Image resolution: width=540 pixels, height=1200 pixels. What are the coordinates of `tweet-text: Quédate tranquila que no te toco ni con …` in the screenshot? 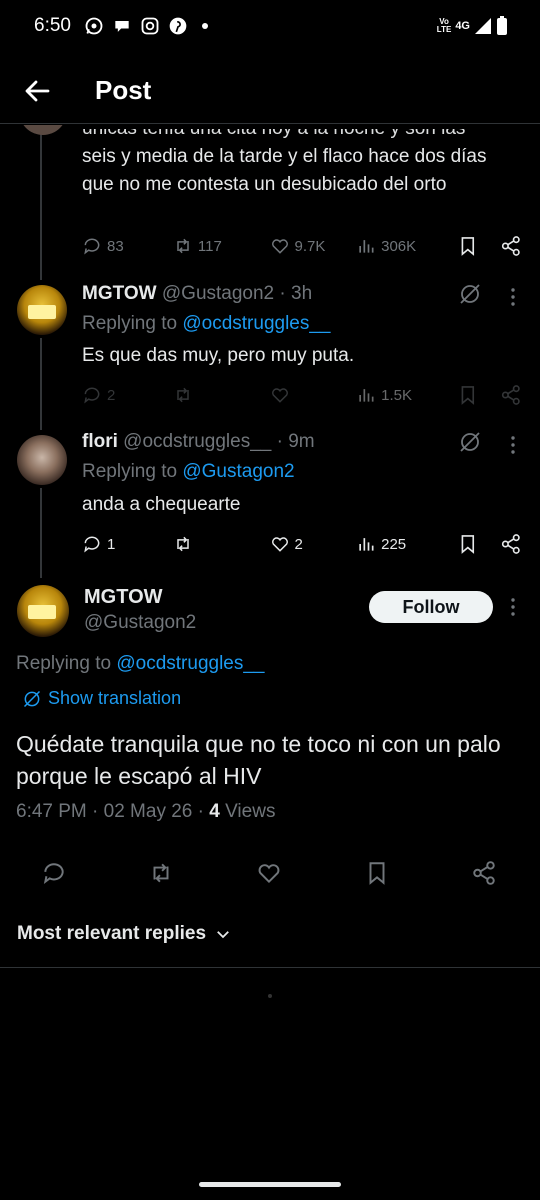 It's located at (258, 760).